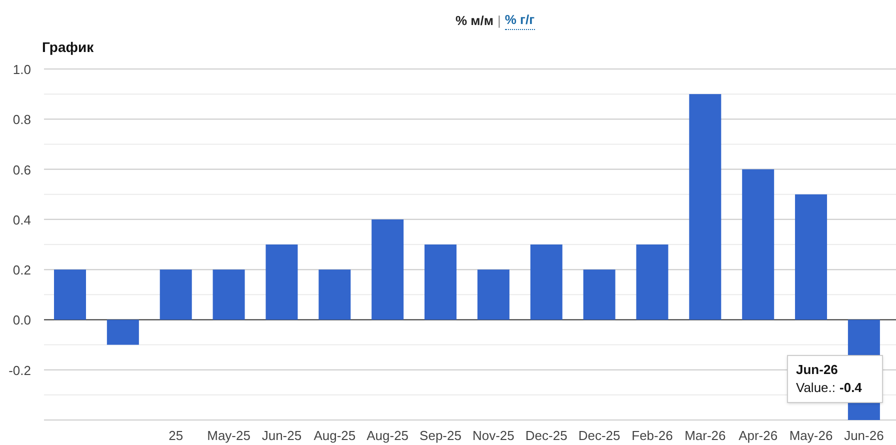 The width and height of the screenshot is (896, 445). I want to click on axis-label: 0.8, so click(21, 120).